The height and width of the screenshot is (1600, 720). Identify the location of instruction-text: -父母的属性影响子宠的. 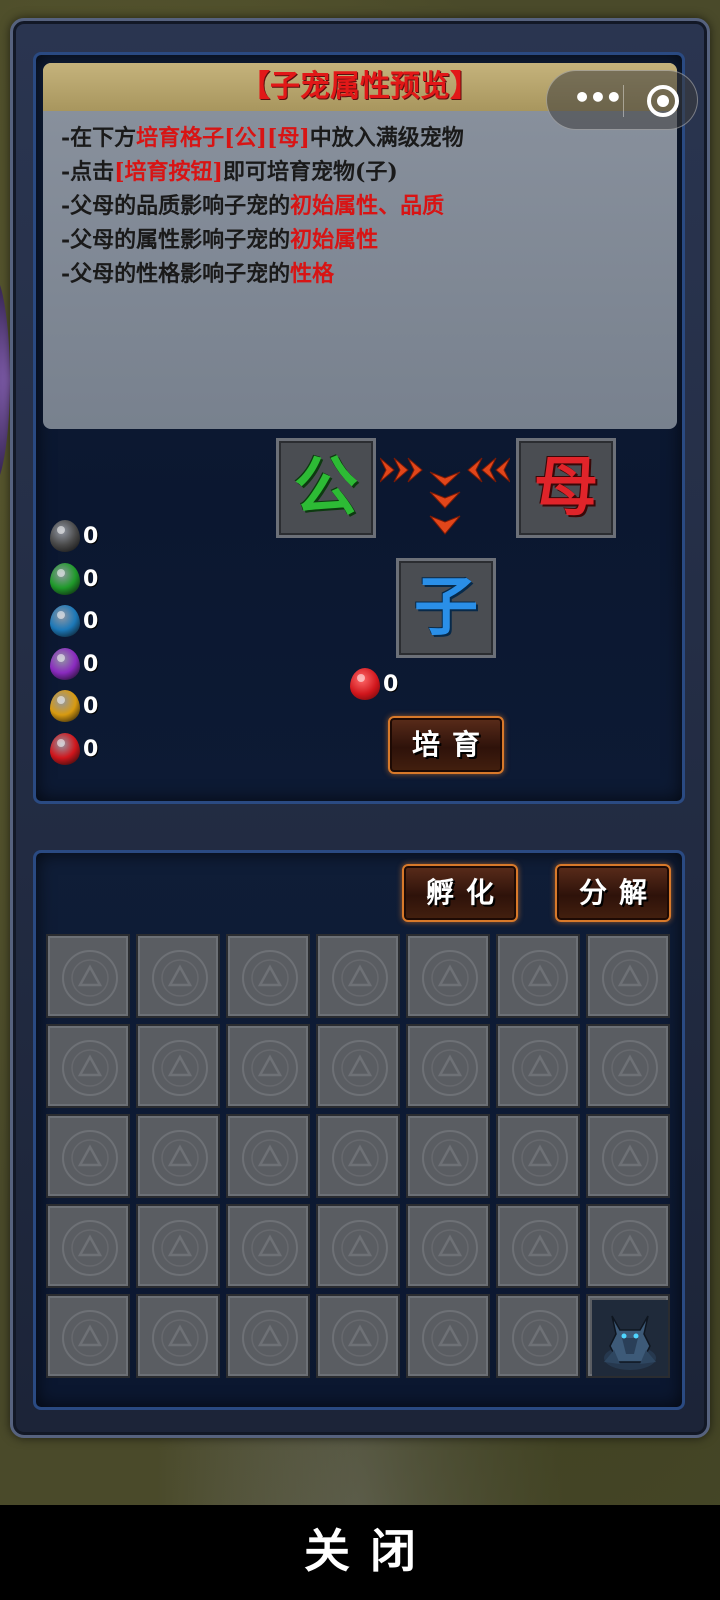
(176, 240).